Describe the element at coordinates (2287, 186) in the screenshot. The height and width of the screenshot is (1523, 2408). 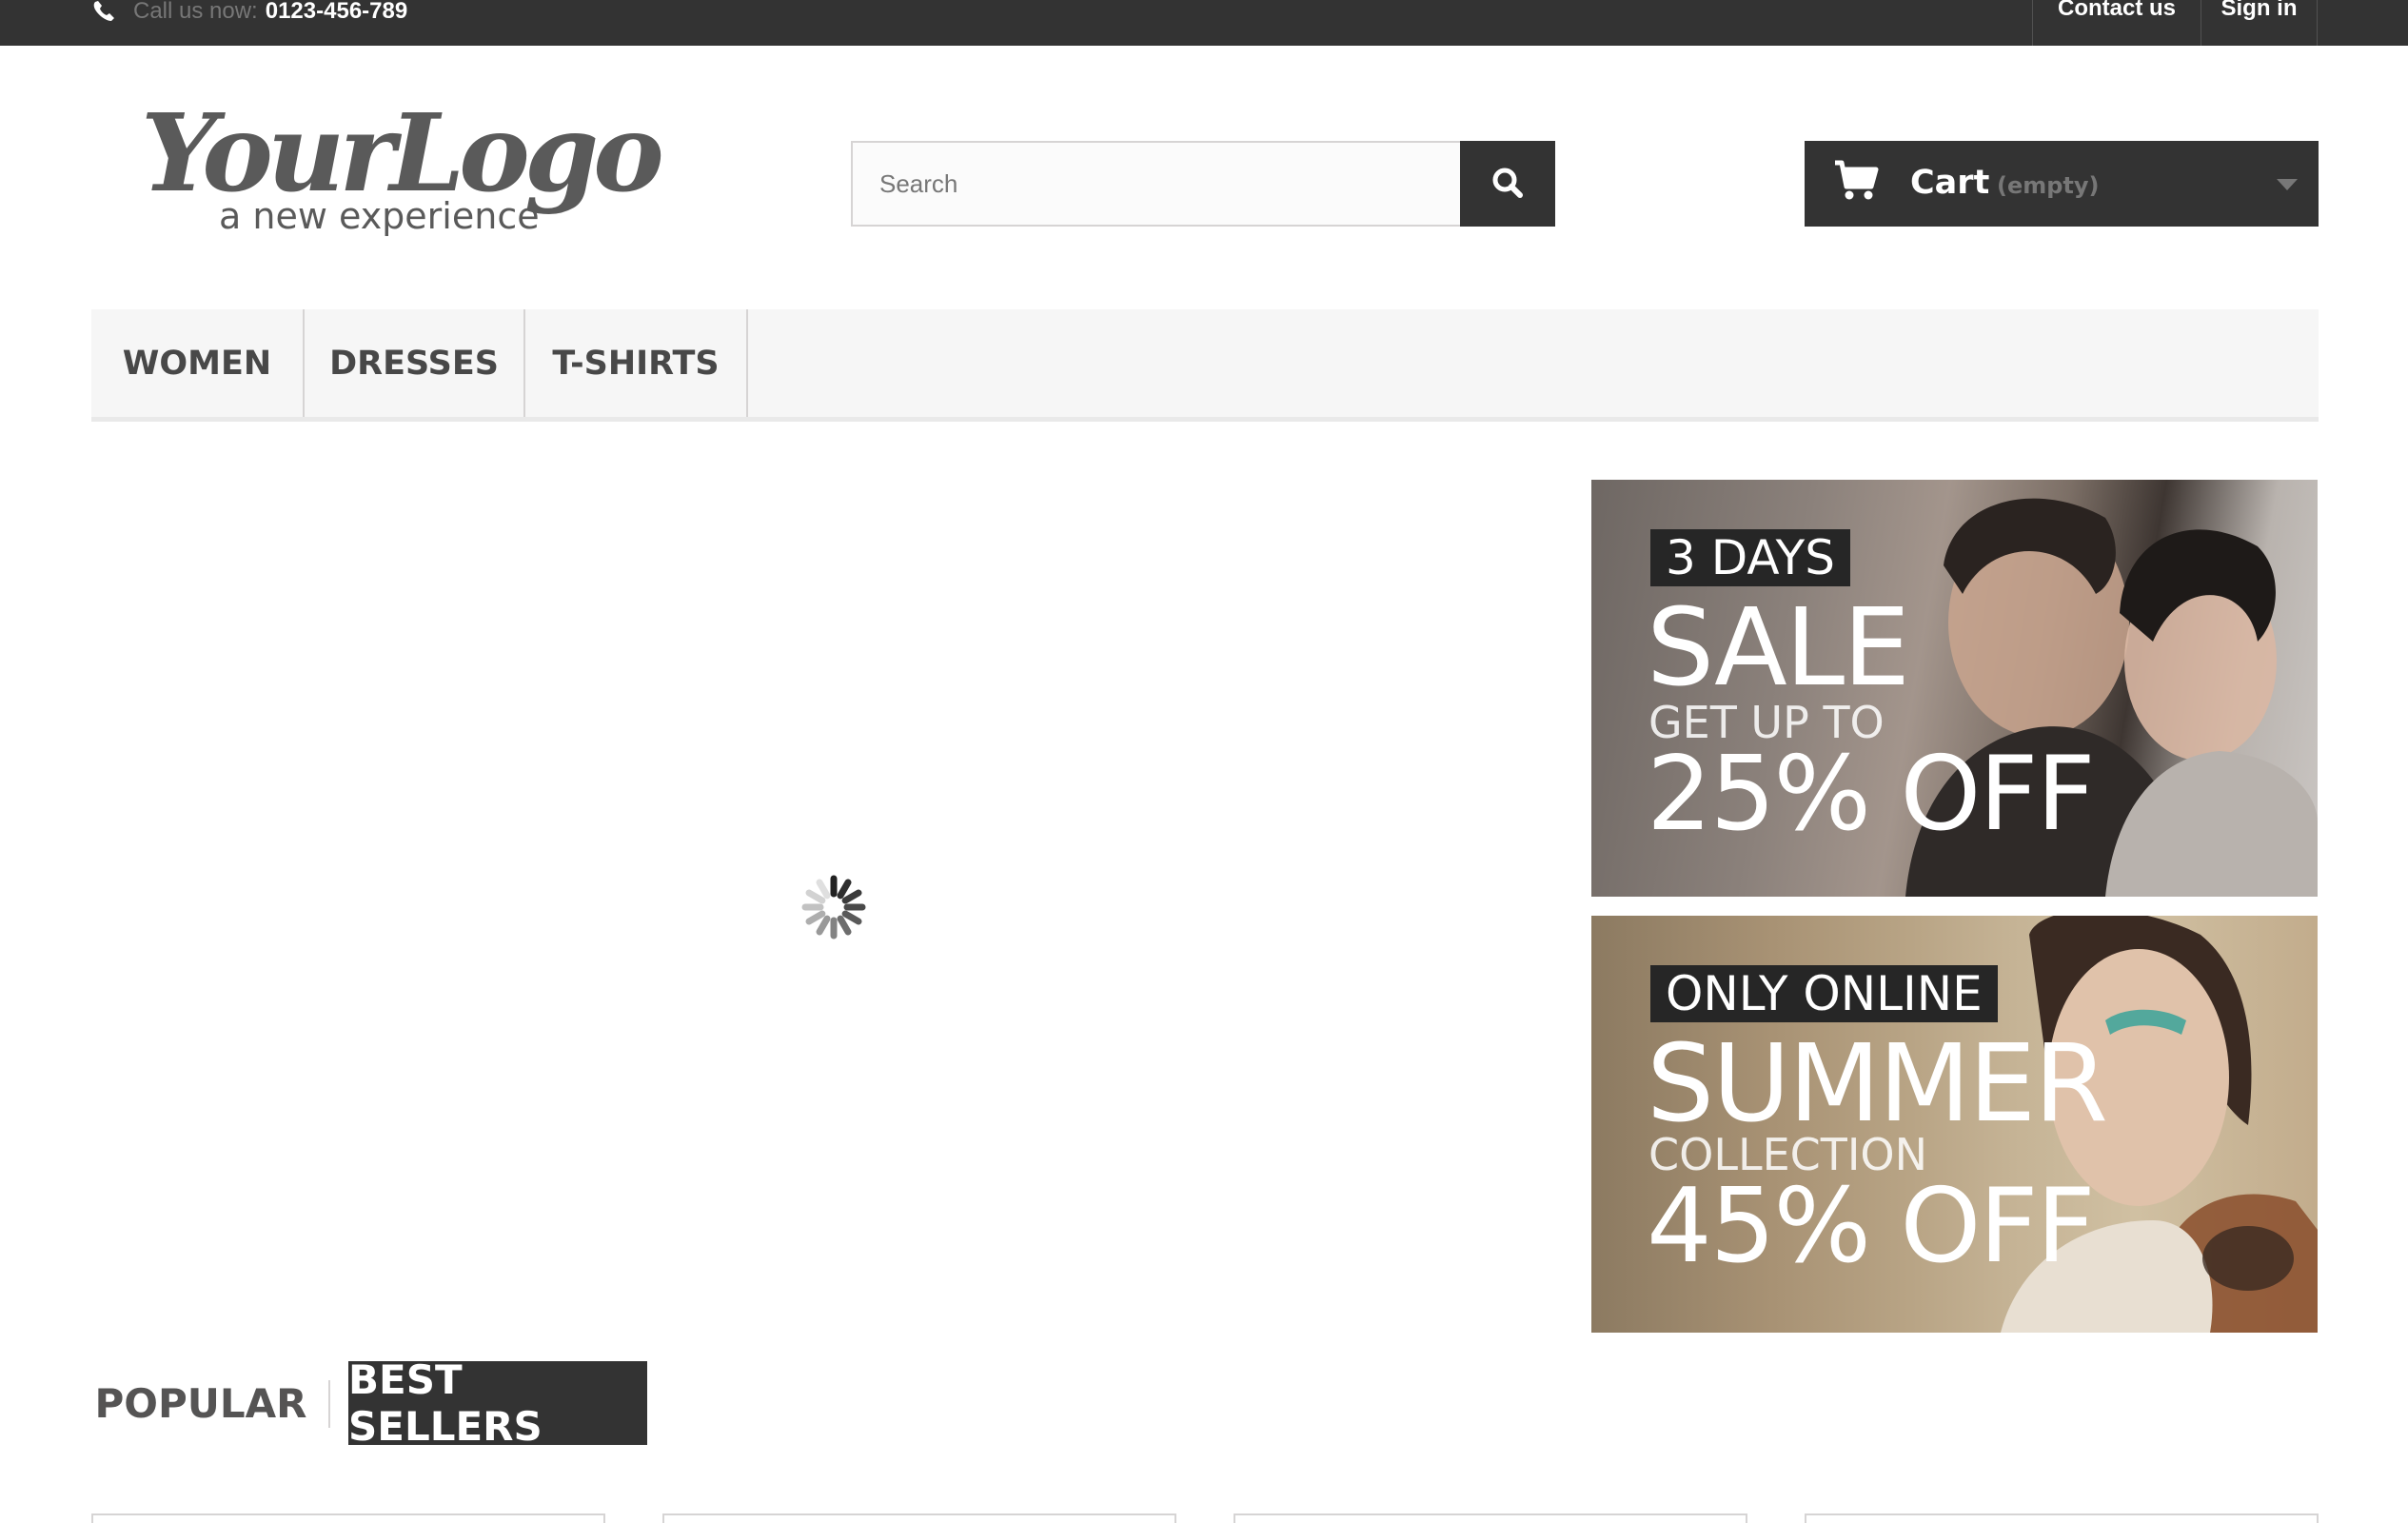
I see `chevron-down-icon` at that location.